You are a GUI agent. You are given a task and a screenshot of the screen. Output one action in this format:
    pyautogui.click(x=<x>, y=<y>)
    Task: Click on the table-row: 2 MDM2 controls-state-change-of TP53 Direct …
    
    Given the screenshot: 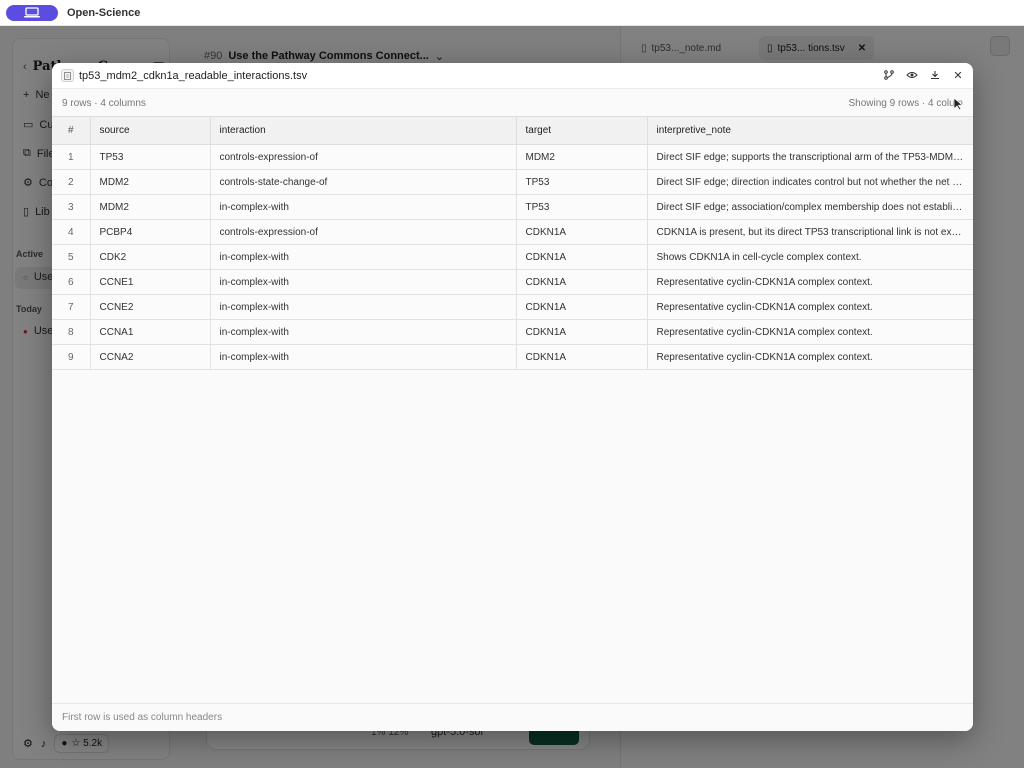 What is the action you would take?
    pyautogui.click(x=512, y=182)
    